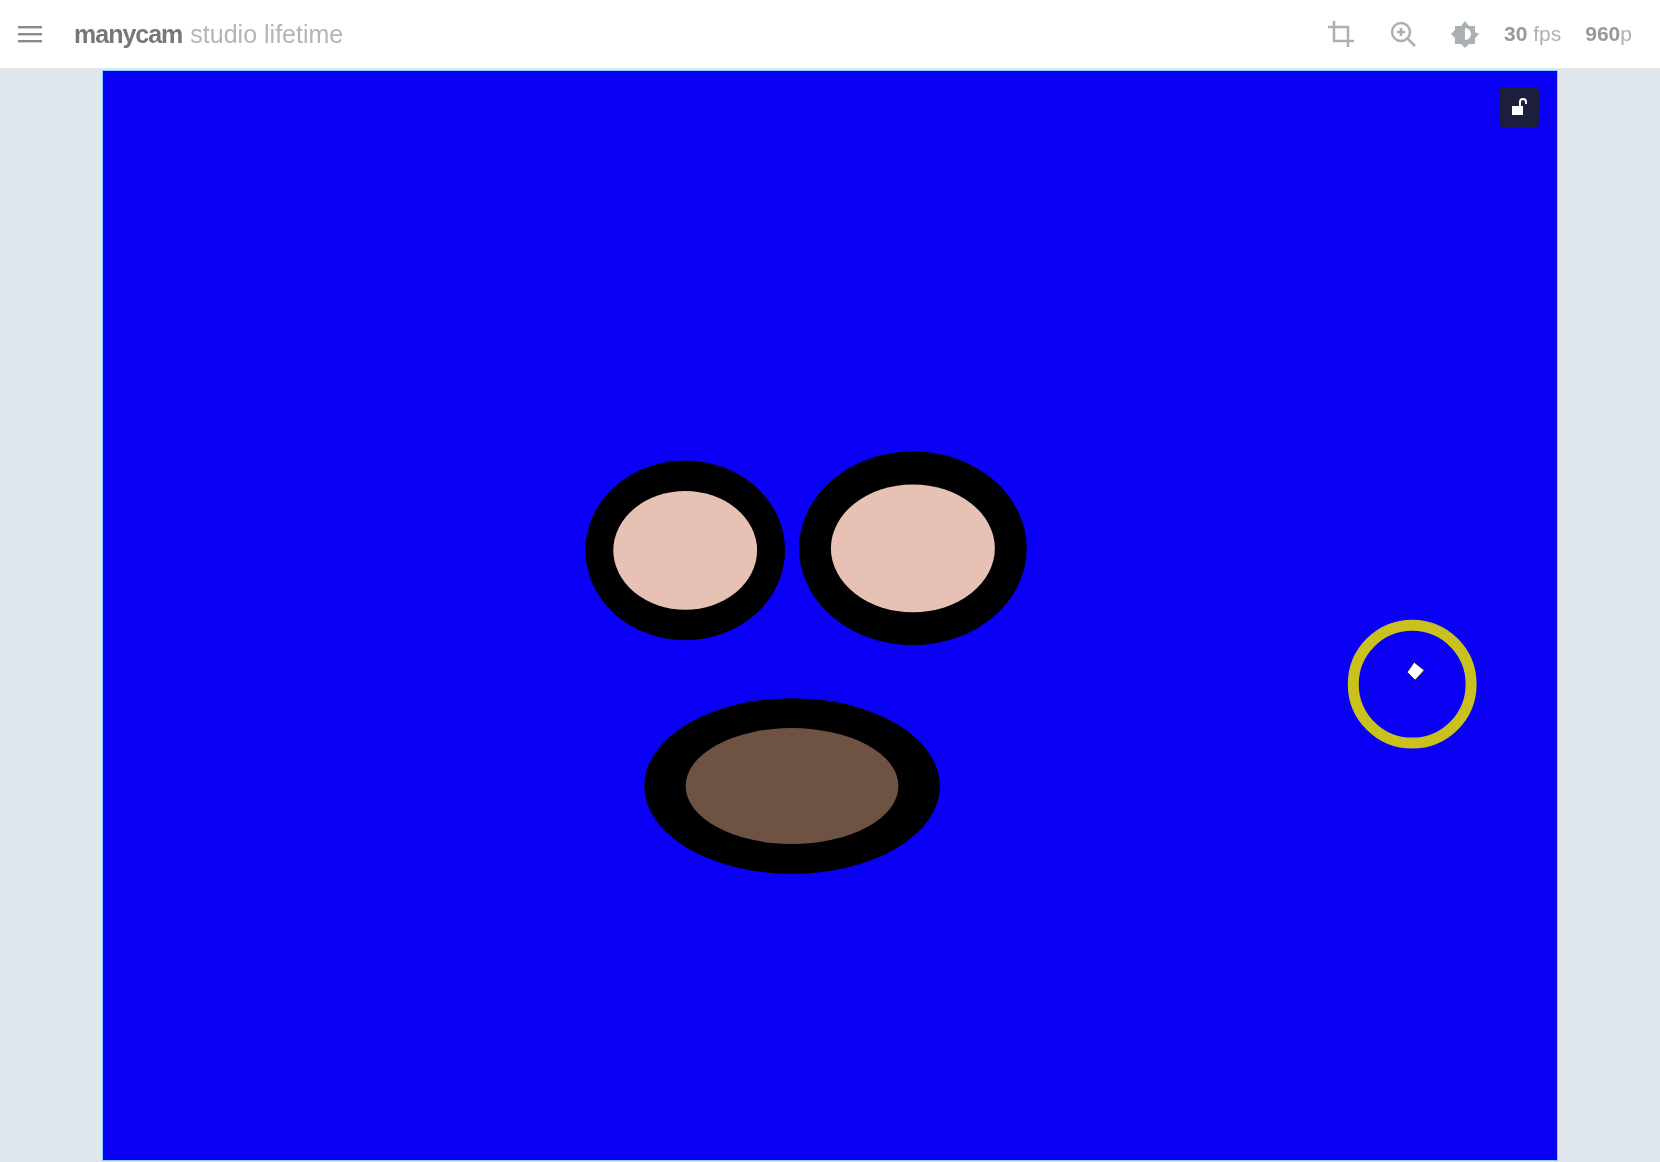  What do you see at coordinates (1533, 34) in the screenshot?
I see `fps-label: 30 fps` at bounding box center [1533, 34].